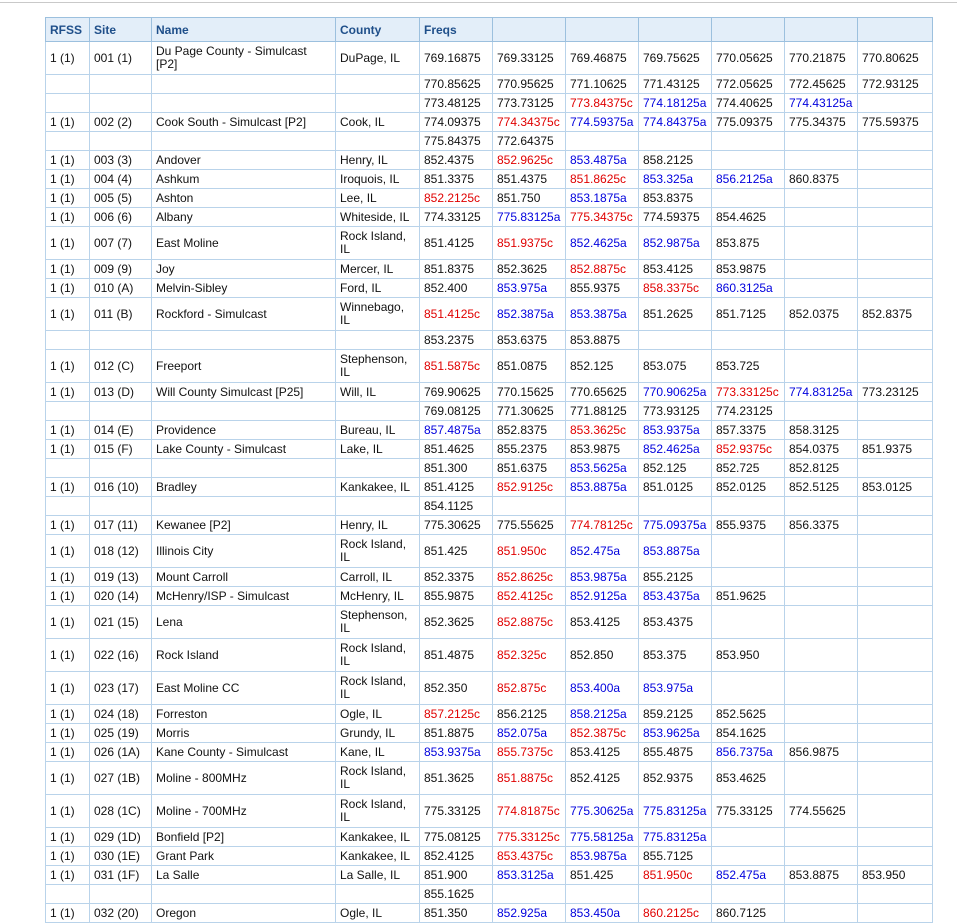  I want to click on frequency-cell: 769.16875, so click(456, 58).